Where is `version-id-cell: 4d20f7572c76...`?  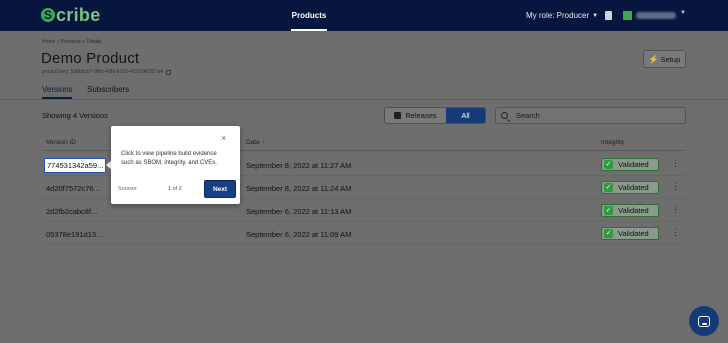 version-id-cell: 4d20f7572c76... is located at coordinates (73, 188).